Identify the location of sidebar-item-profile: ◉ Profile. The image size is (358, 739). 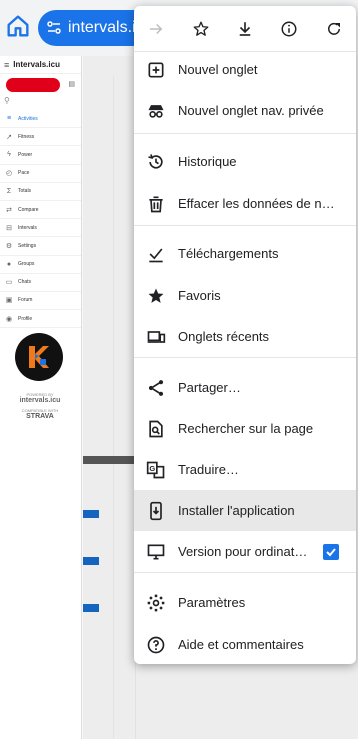
(40, 319).